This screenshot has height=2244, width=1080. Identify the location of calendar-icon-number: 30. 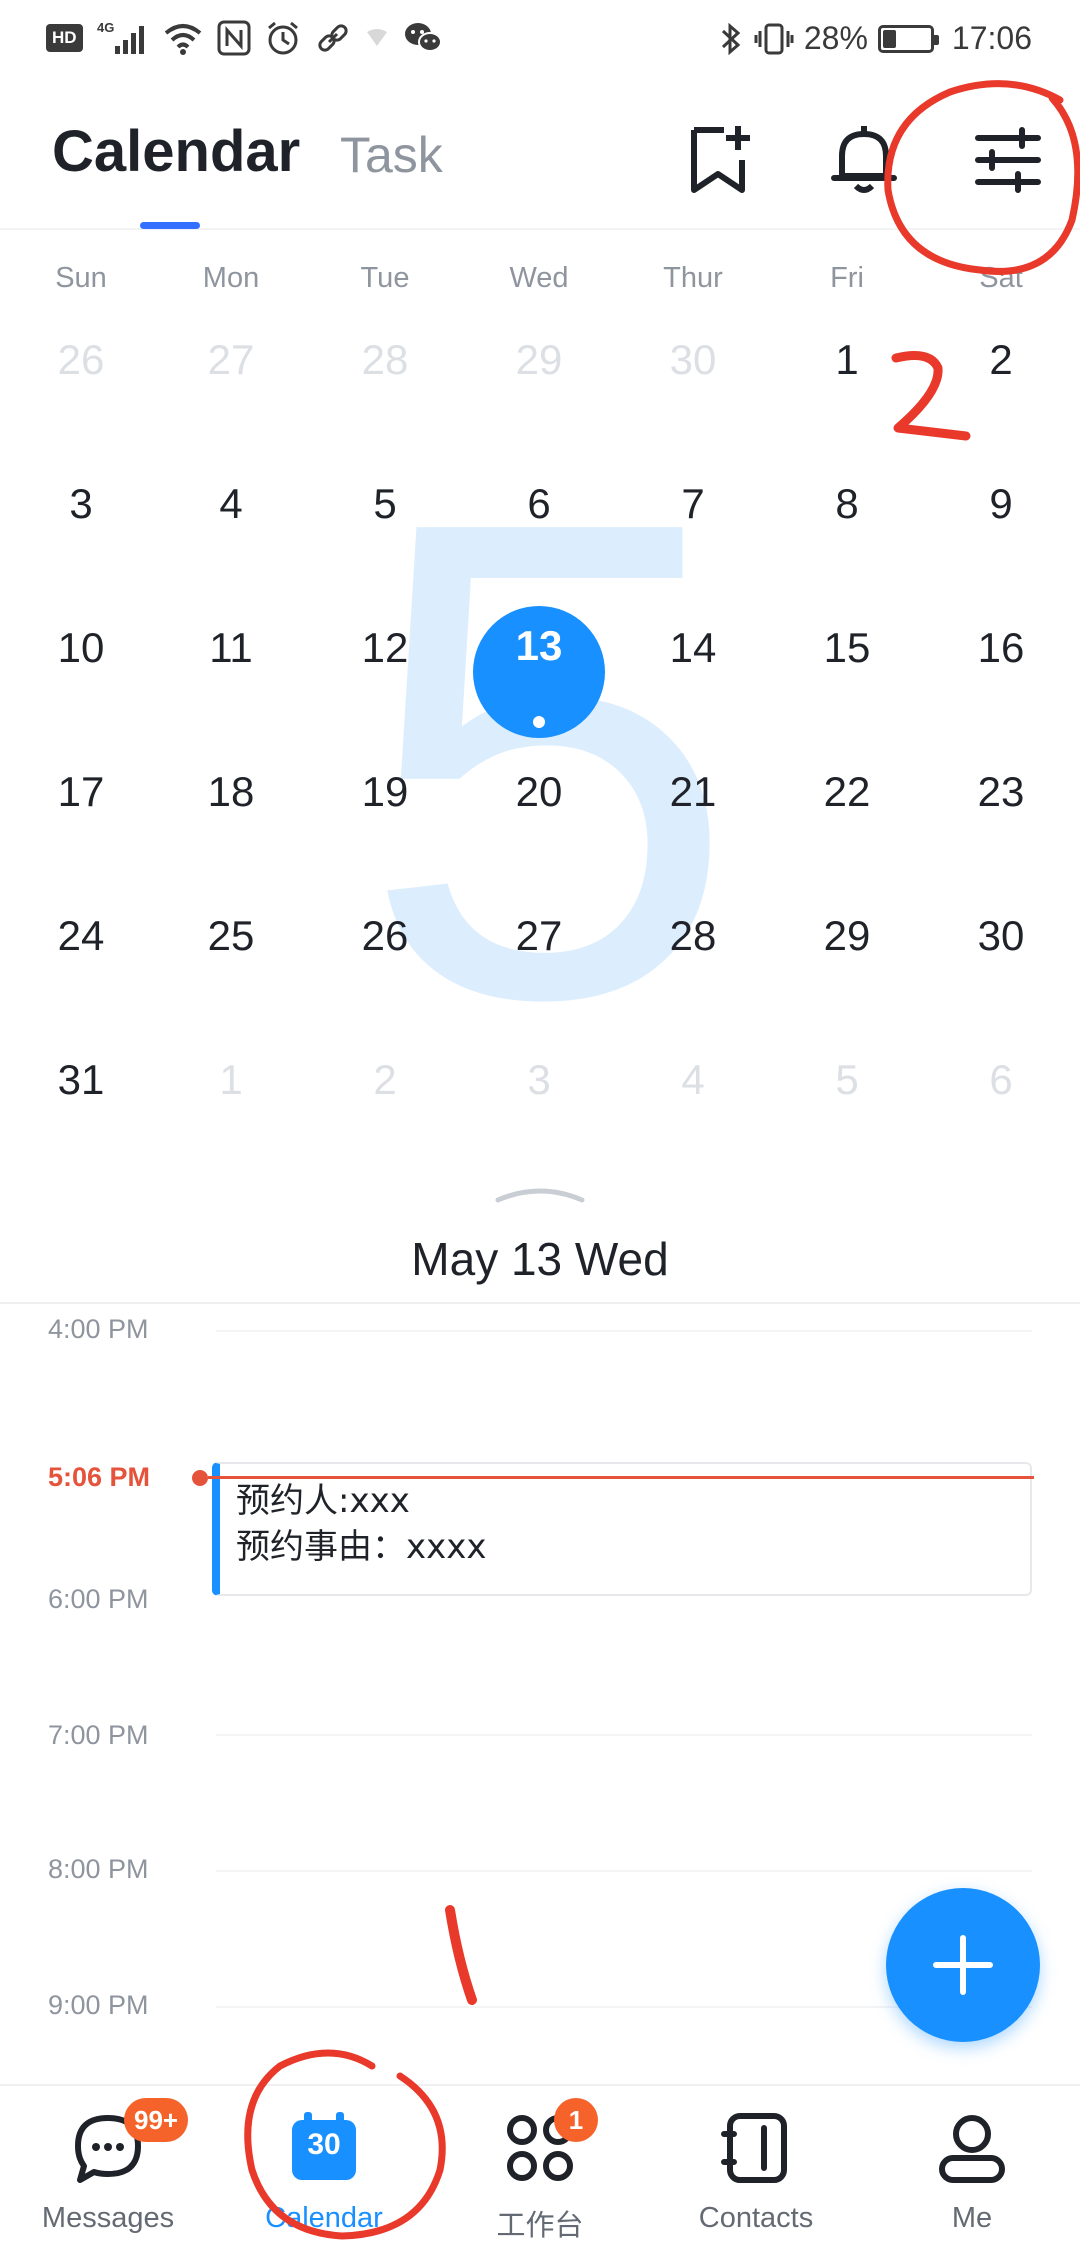
(324, 2144).